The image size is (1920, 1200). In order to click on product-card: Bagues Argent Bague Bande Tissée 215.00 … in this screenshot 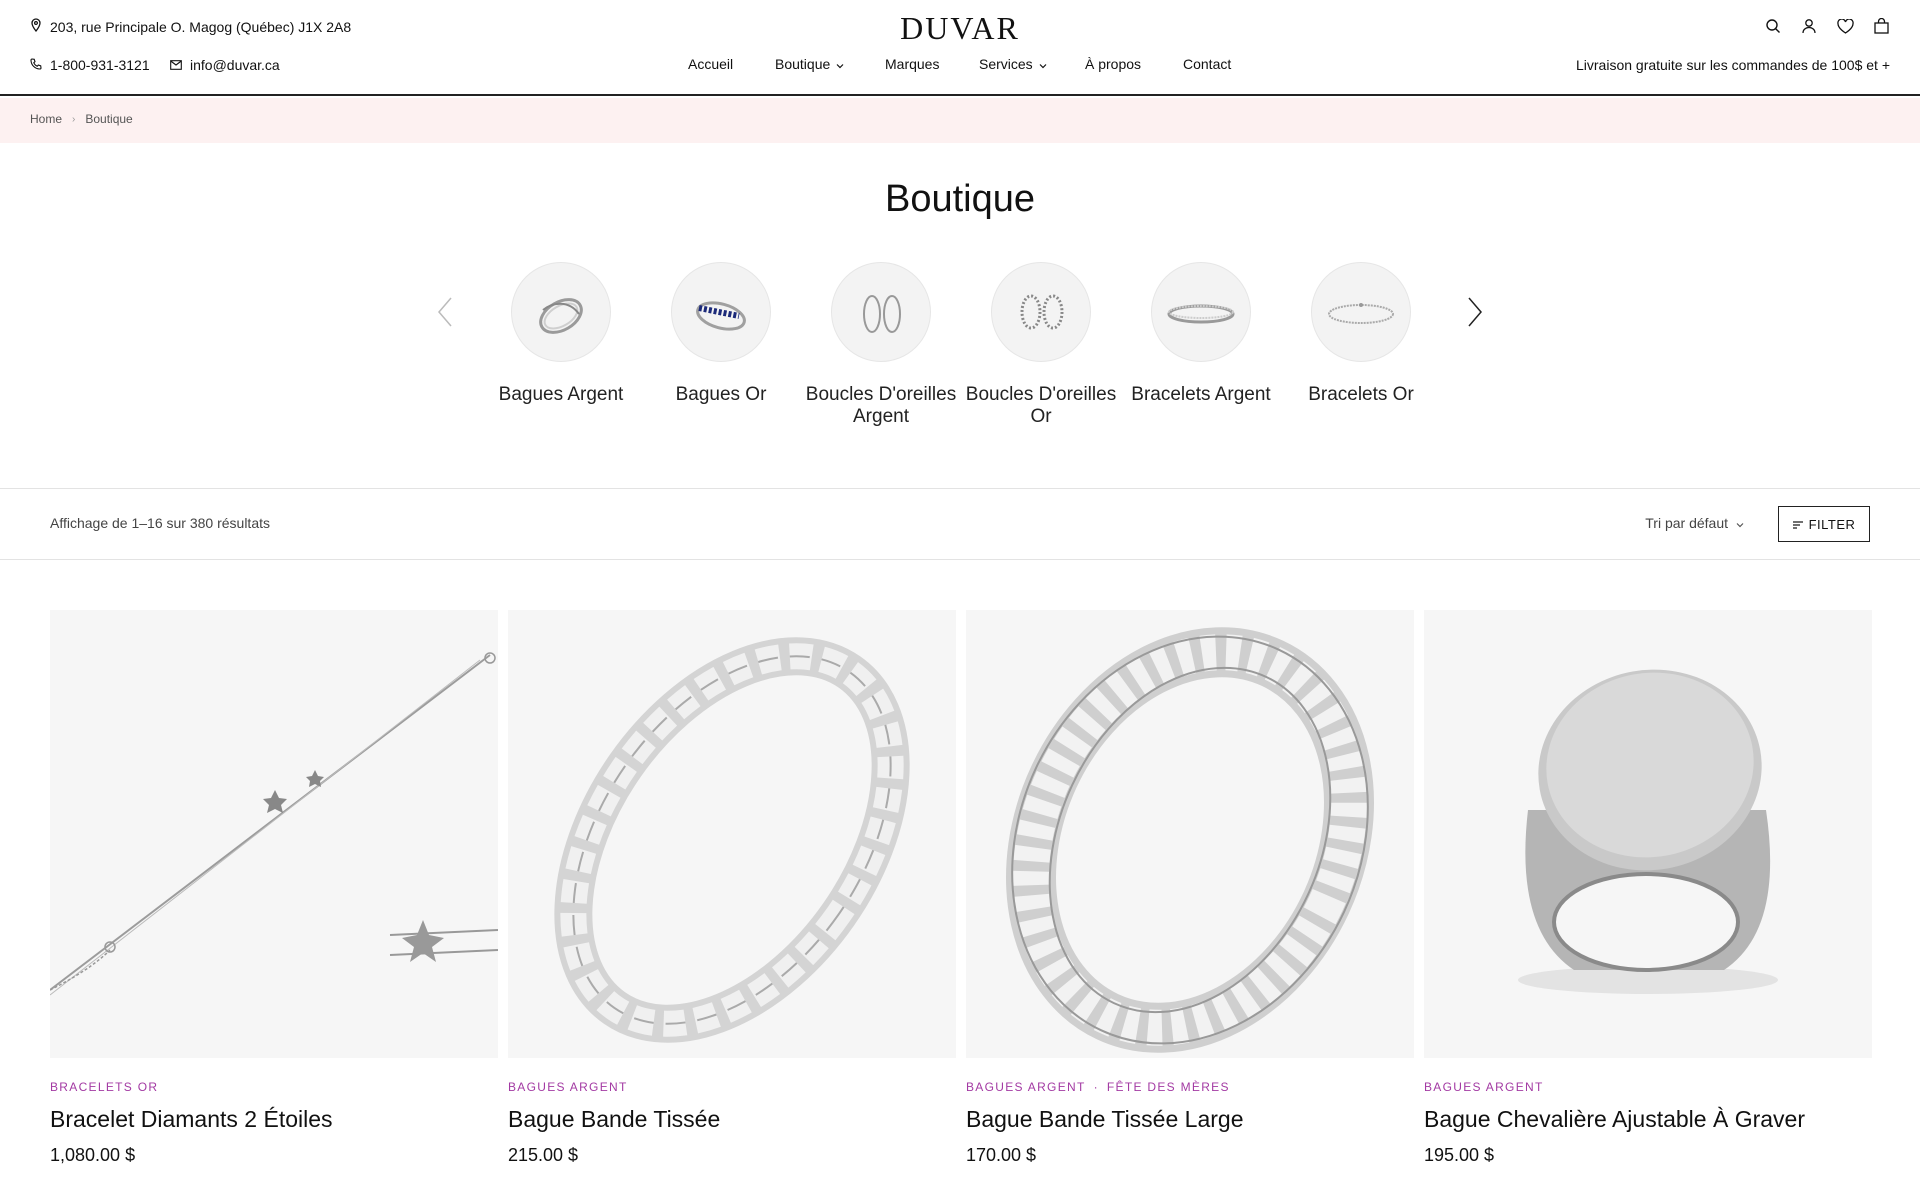, I will do `click(732, 888)`.